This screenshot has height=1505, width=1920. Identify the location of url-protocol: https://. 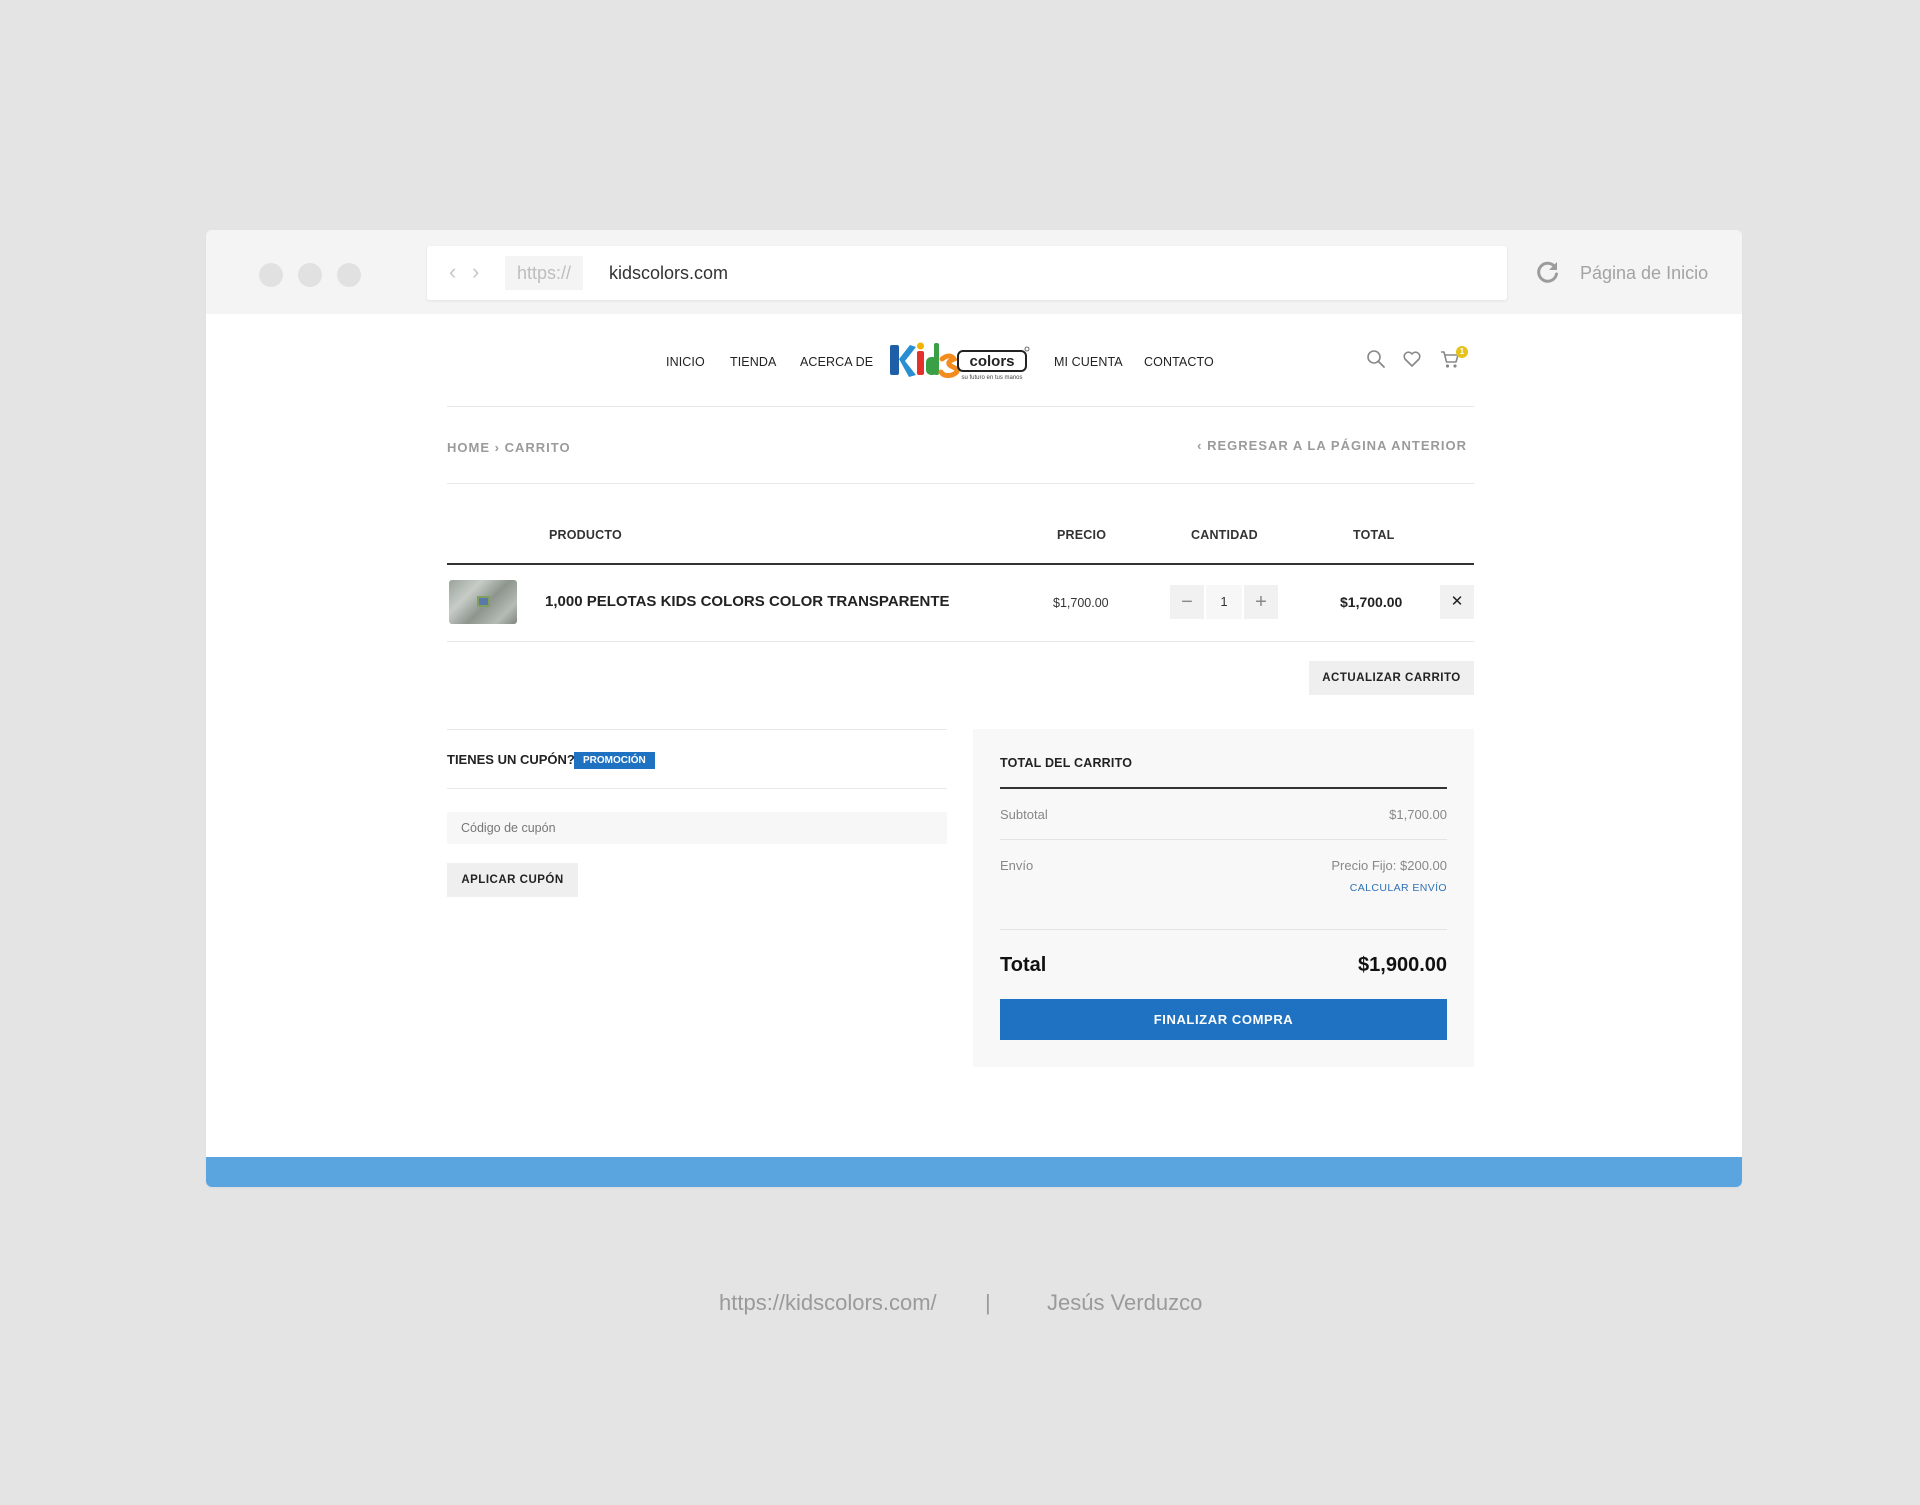
(544, 273).